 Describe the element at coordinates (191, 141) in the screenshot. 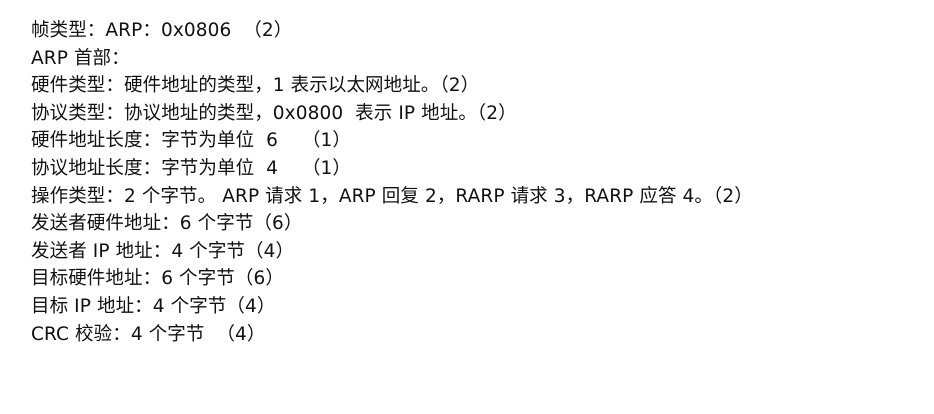

I see `line-hardware-address-length: 硬件地址长度：字节为单位 6 （1）` at that location.